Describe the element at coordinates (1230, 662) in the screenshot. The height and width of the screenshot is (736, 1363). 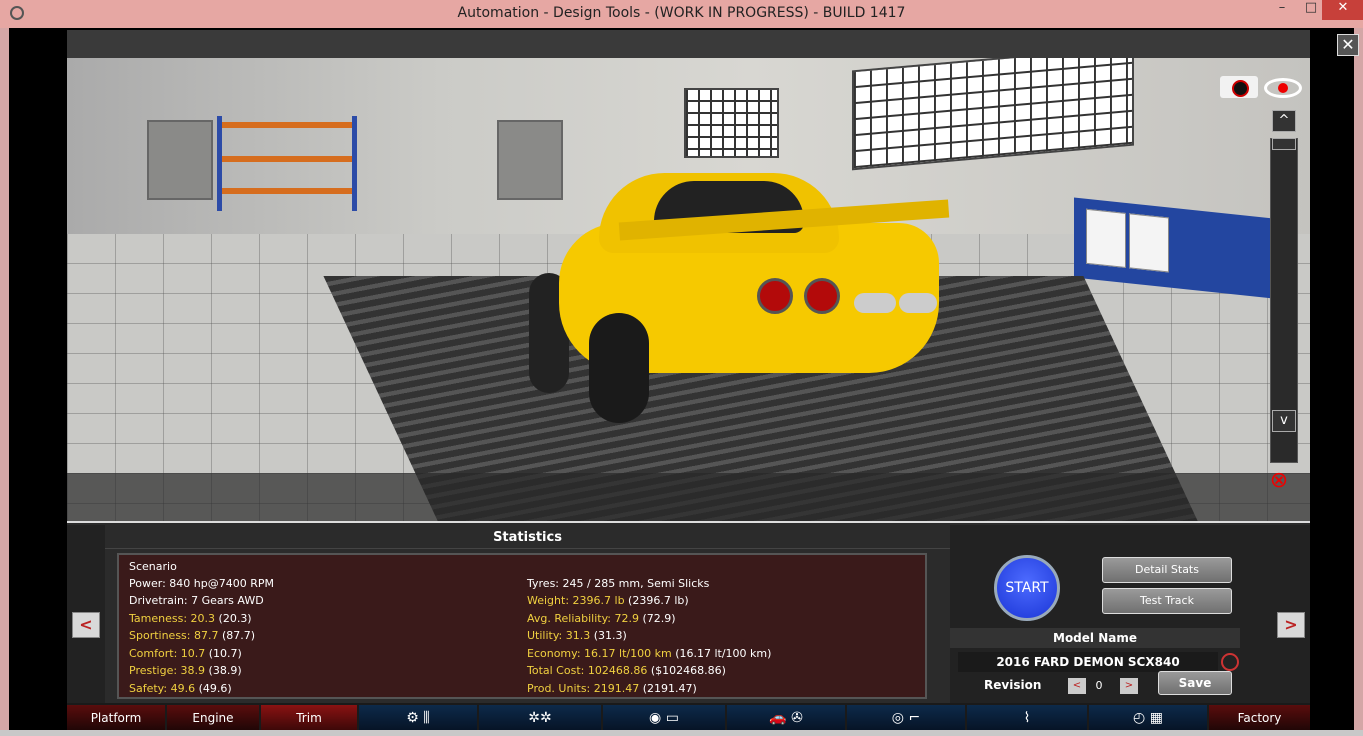
I see `refresh-icon` at that location.